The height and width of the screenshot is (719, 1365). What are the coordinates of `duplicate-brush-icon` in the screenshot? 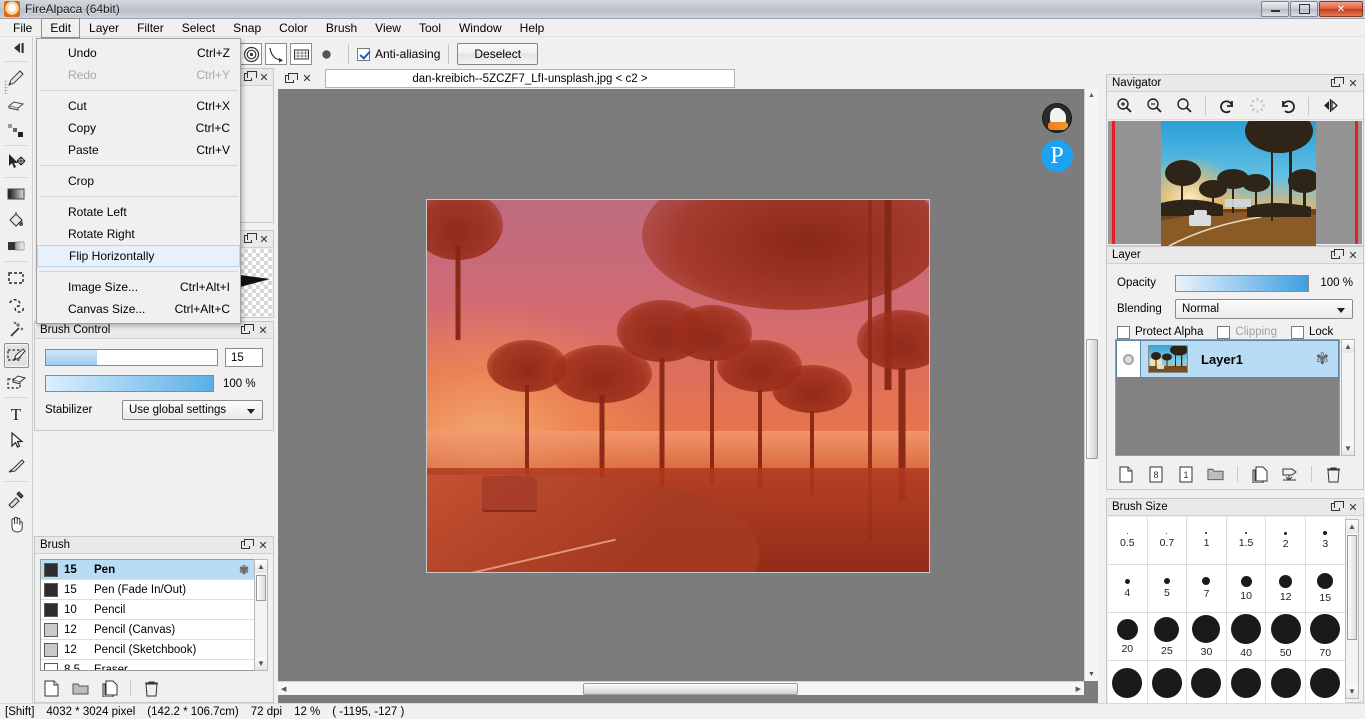 It's located at (109, 688).